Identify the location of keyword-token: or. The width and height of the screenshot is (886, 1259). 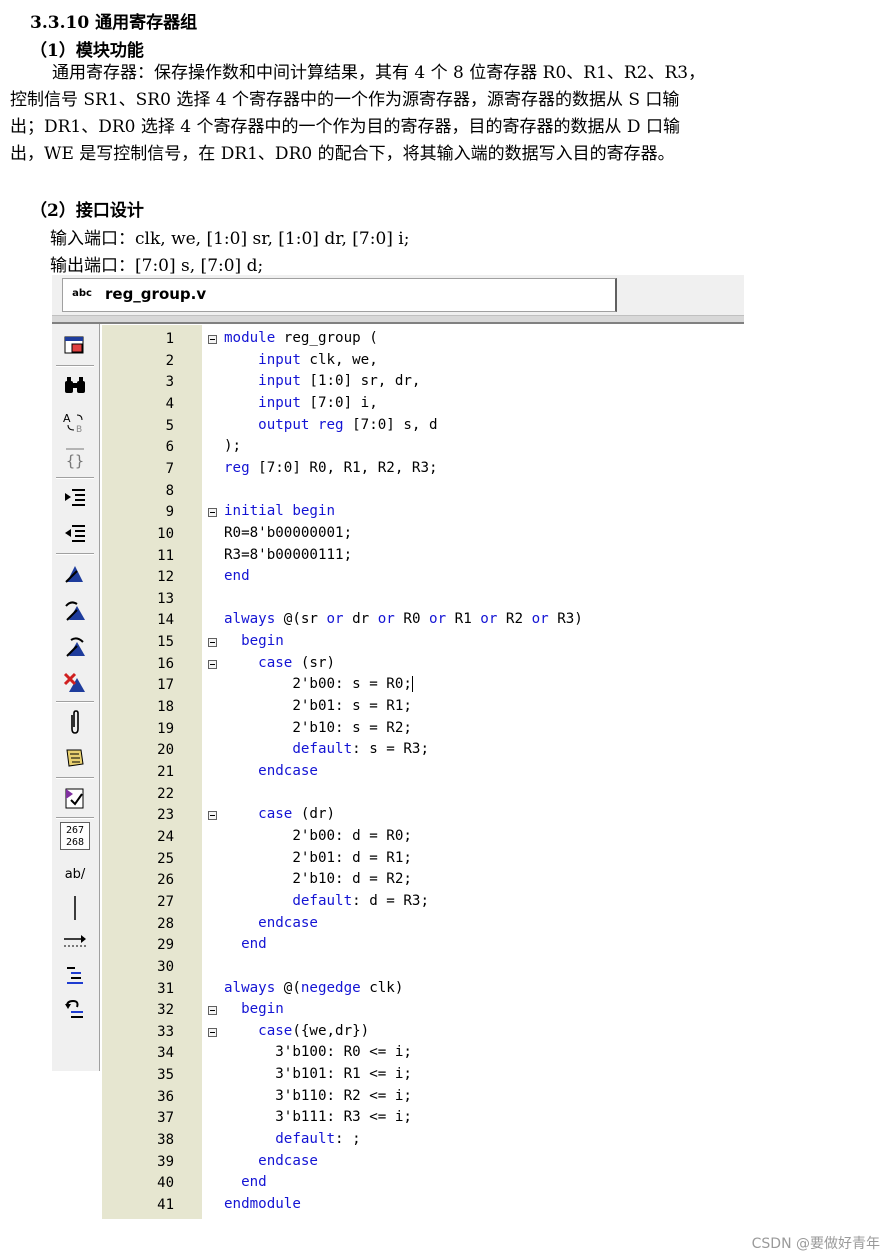
(386, 619).